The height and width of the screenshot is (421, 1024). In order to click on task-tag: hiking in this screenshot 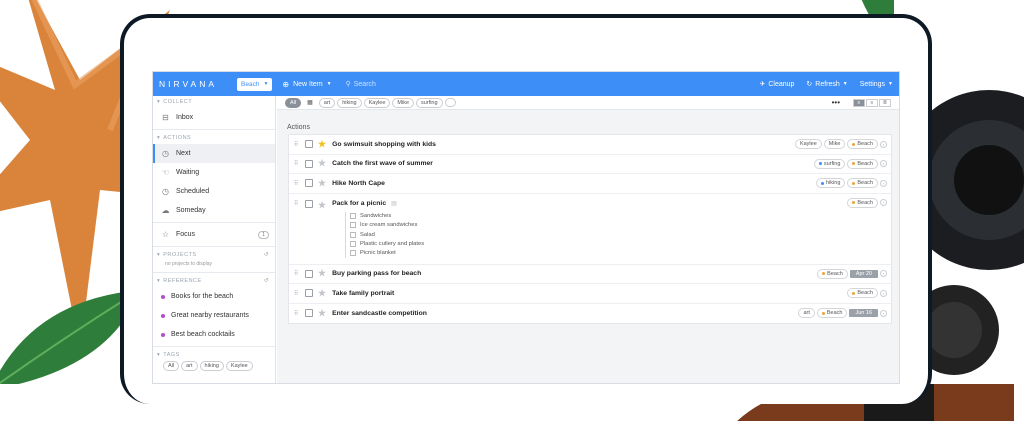, I will do `click(831, 183)`.